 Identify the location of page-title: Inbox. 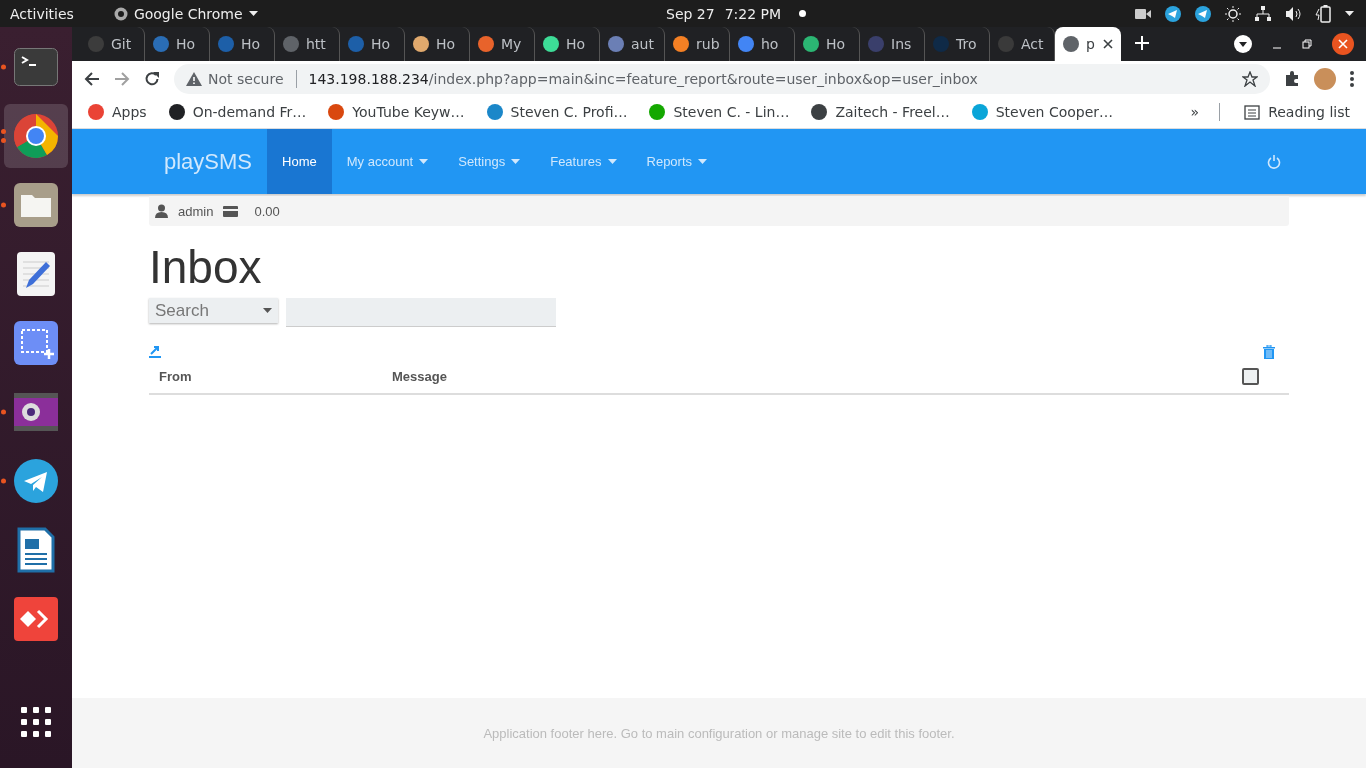
(206, 267).